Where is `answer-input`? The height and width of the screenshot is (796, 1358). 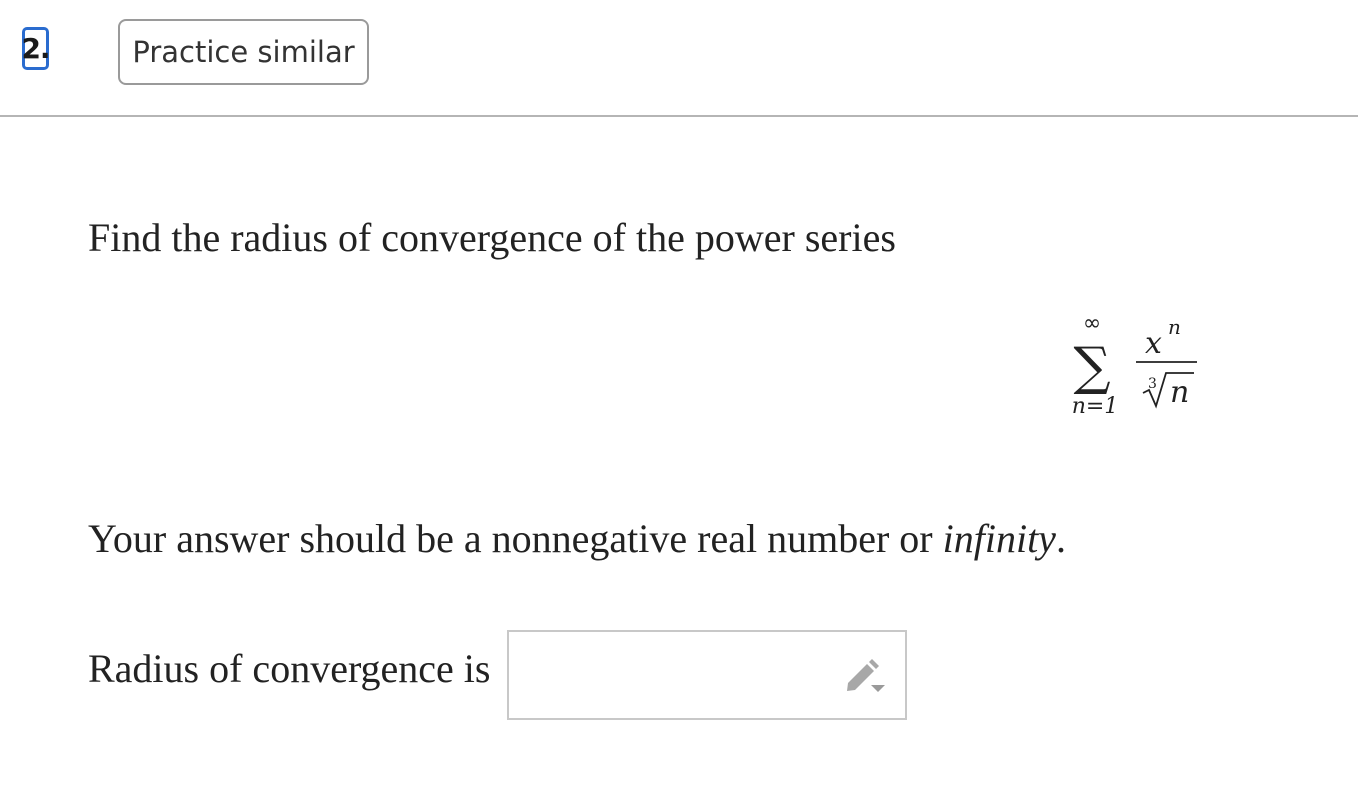
answer-input is located at coordinates (669, 675).